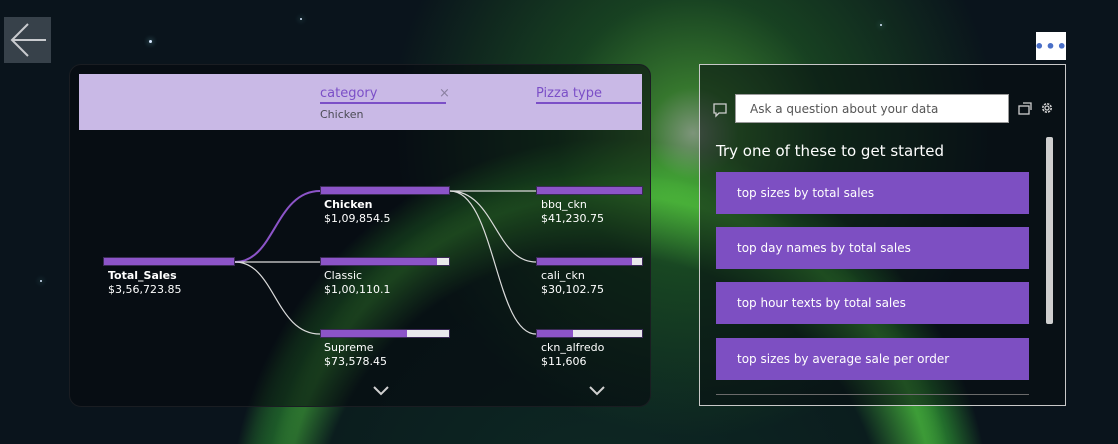 The height and width of the screenshot is (444, 1118). What do you see at coordinates (1047, 108) in the screenshot?
I see `gear-icon` at bounding box center [1047, 108].